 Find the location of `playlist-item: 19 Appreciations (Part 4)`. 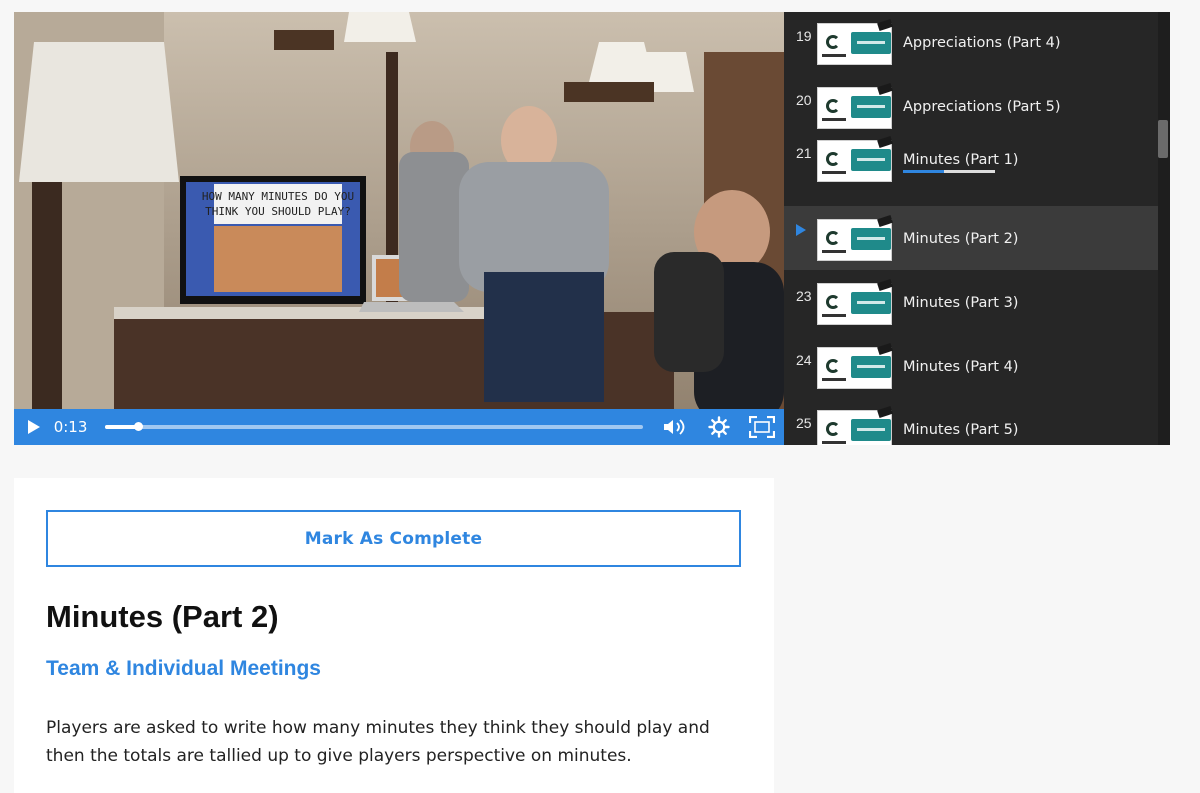

playlist-item: 19 Appreciations (Part 4) is located at coordinates (971, 43).